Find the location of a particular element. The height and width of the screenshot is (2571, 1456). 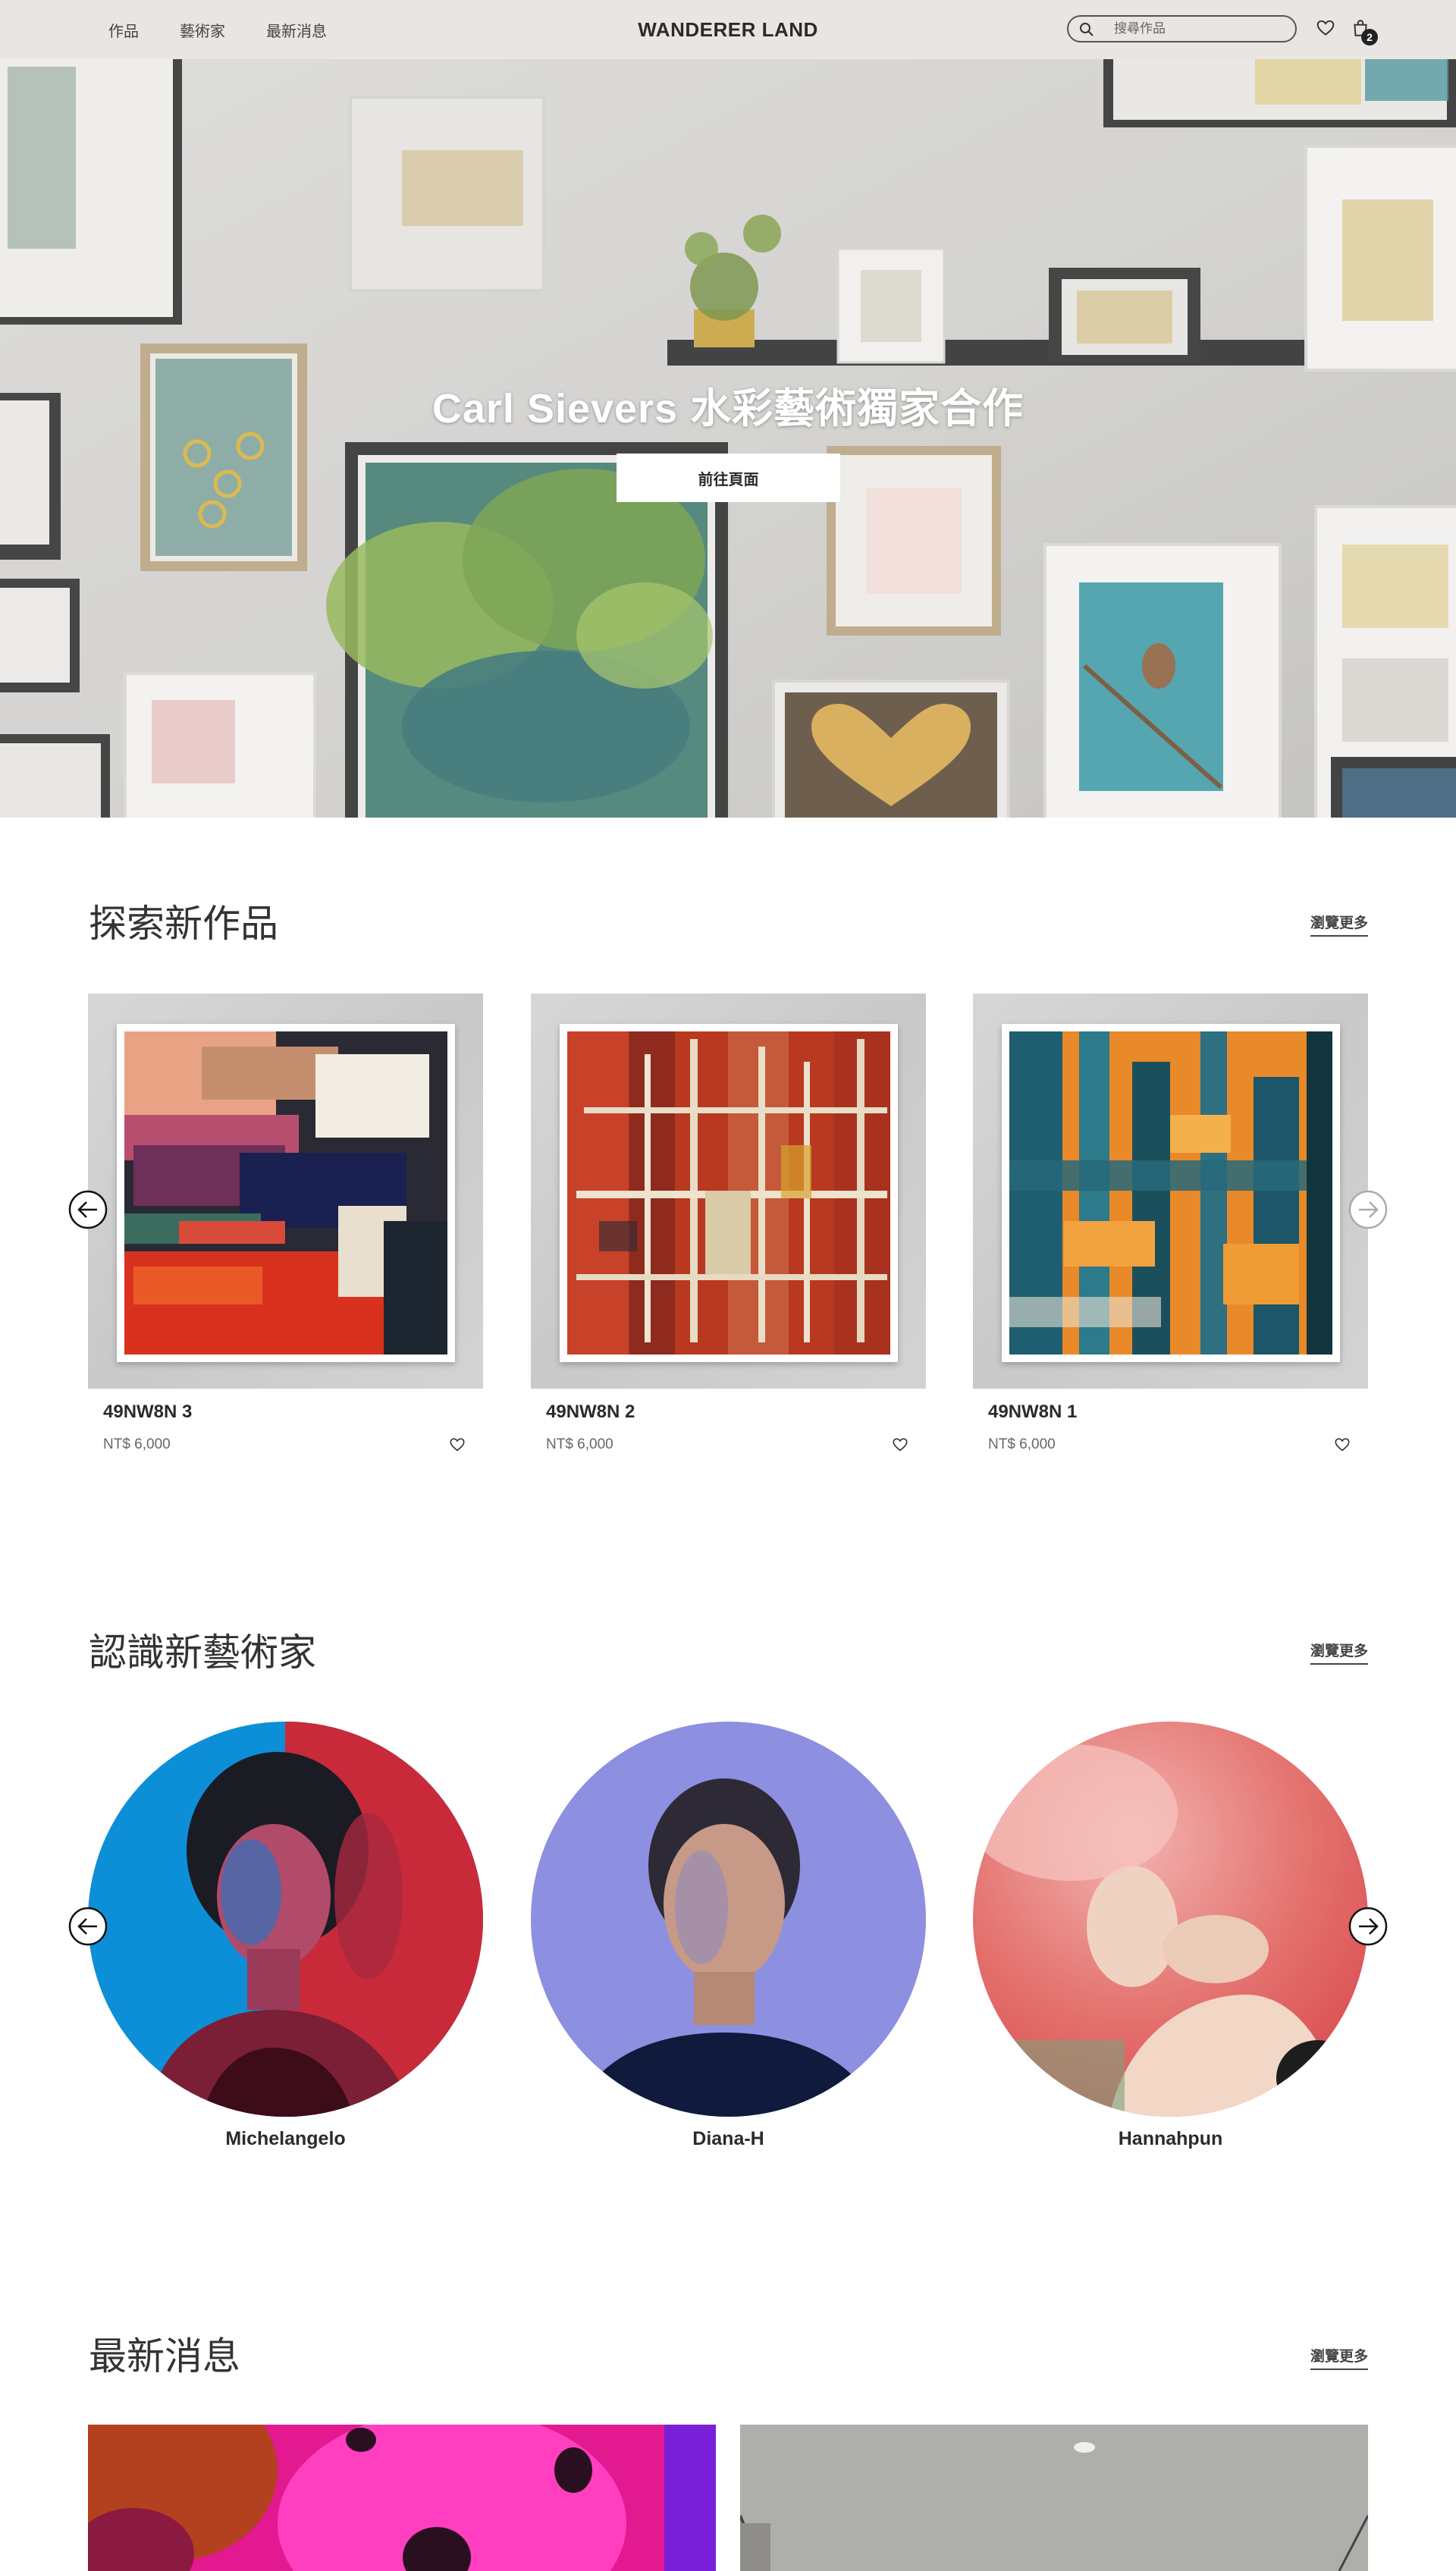

artworks-more-link: 瀏覽更多 is located at coordinates (1339, 924).